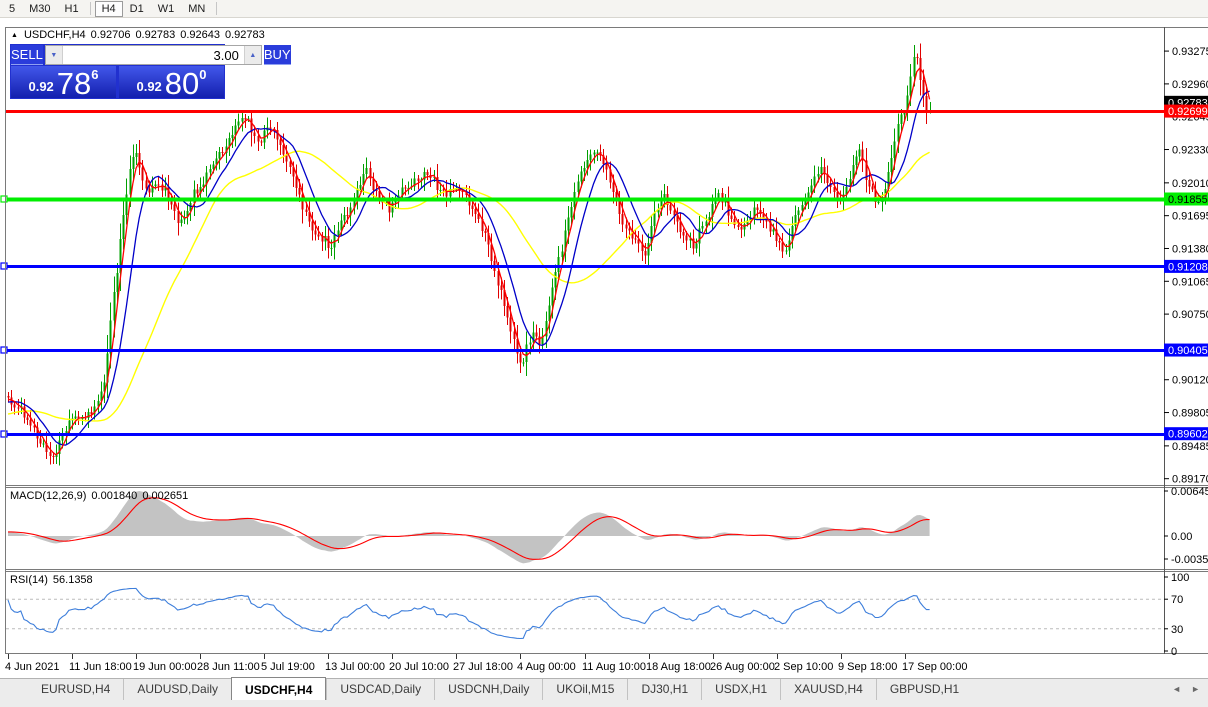 The width and height of the screenshot is (1208, 707). What do you see at coordinates (740, 689) in the screenshot?
I see `chart-tab-usdx-h1: USDX,H1` at bounding box center [740, 689].